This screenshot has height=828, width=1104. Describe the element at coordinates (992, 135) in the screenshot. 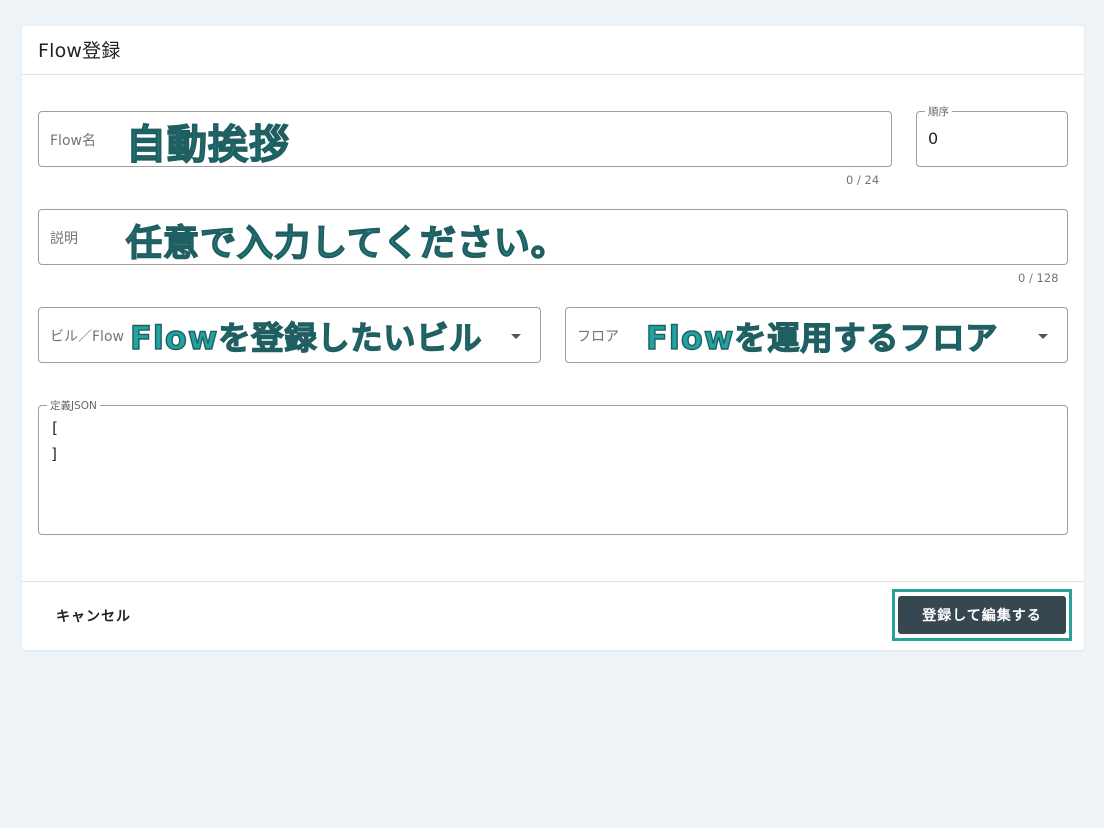

I see `order-field: 順序 0` at that location.